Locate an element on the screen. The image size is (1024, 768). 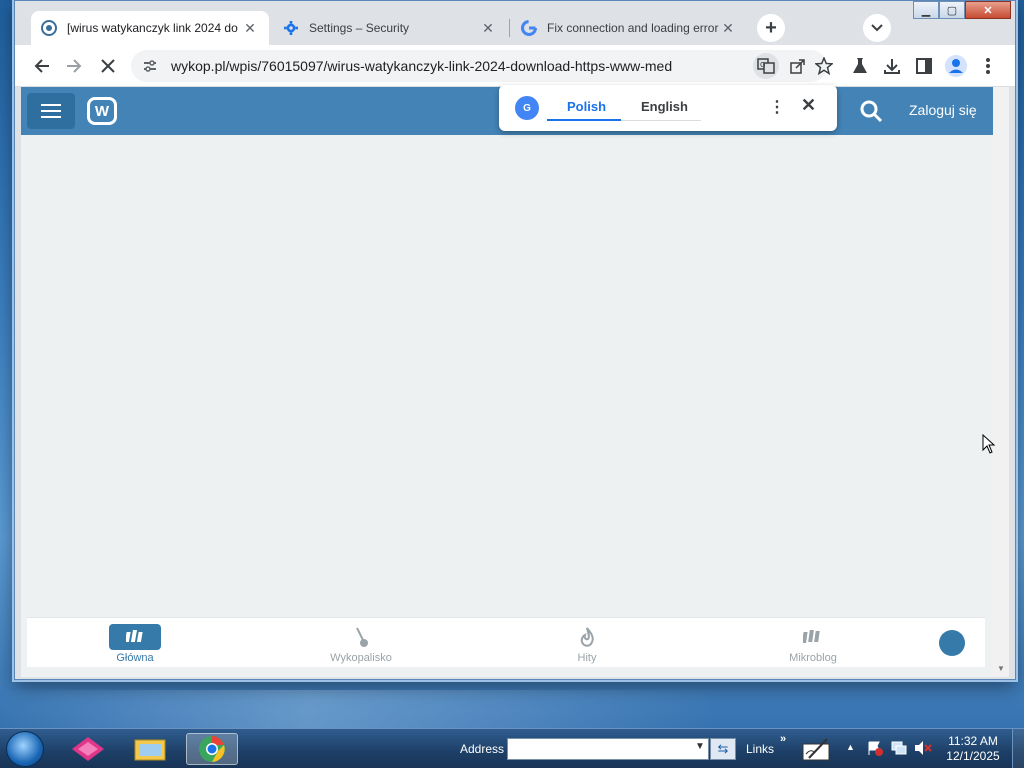
wykop-logo: W is located at coordinates (102, 111).